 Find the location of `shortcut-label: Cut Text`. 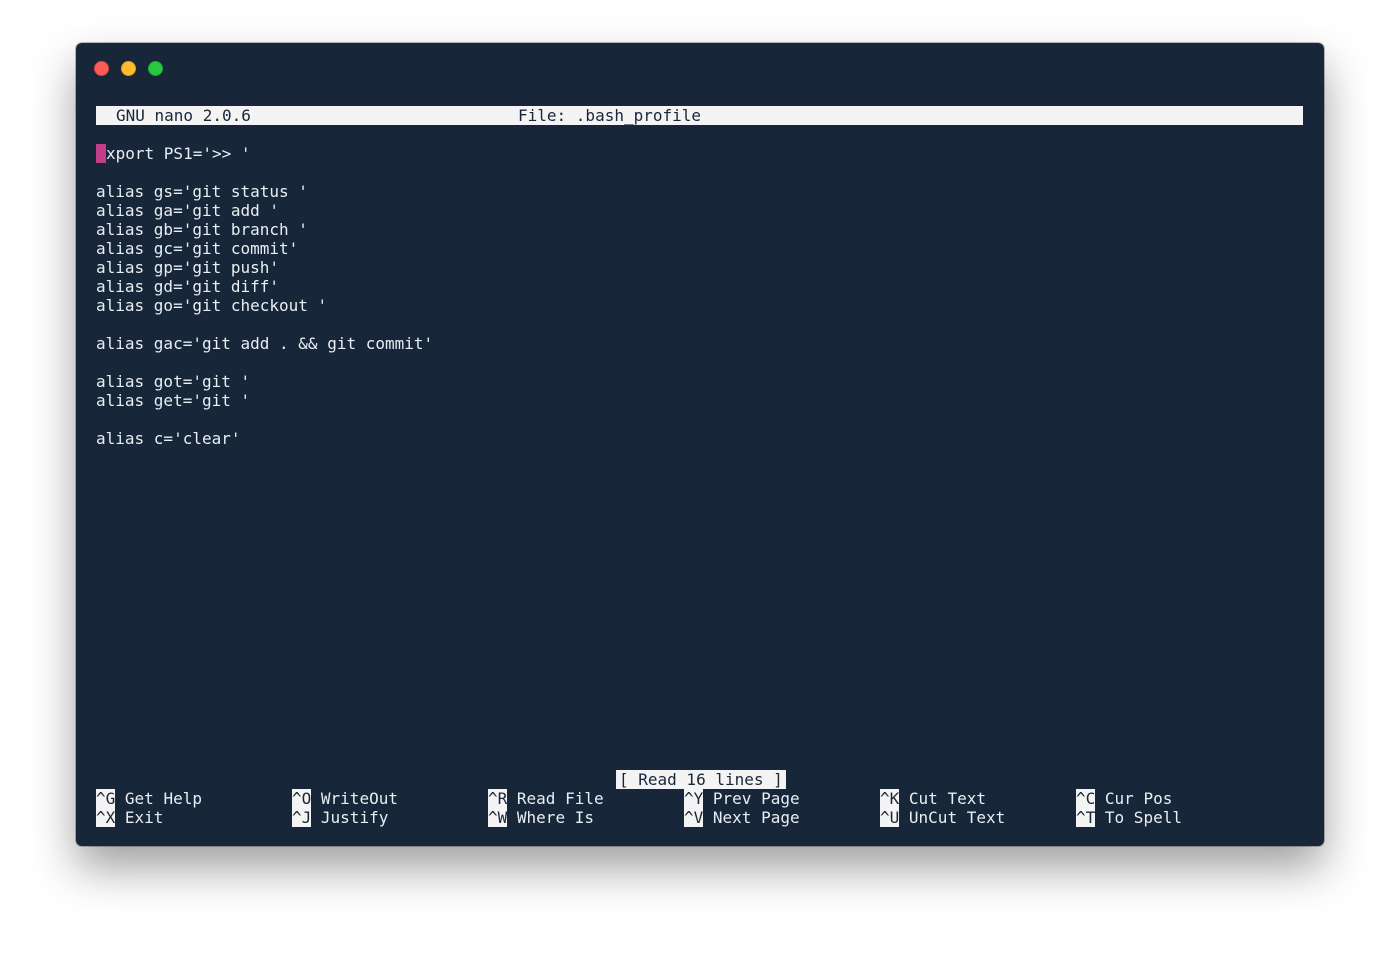

shortcut-label: Cut Text is located at coordinates (947, 798).